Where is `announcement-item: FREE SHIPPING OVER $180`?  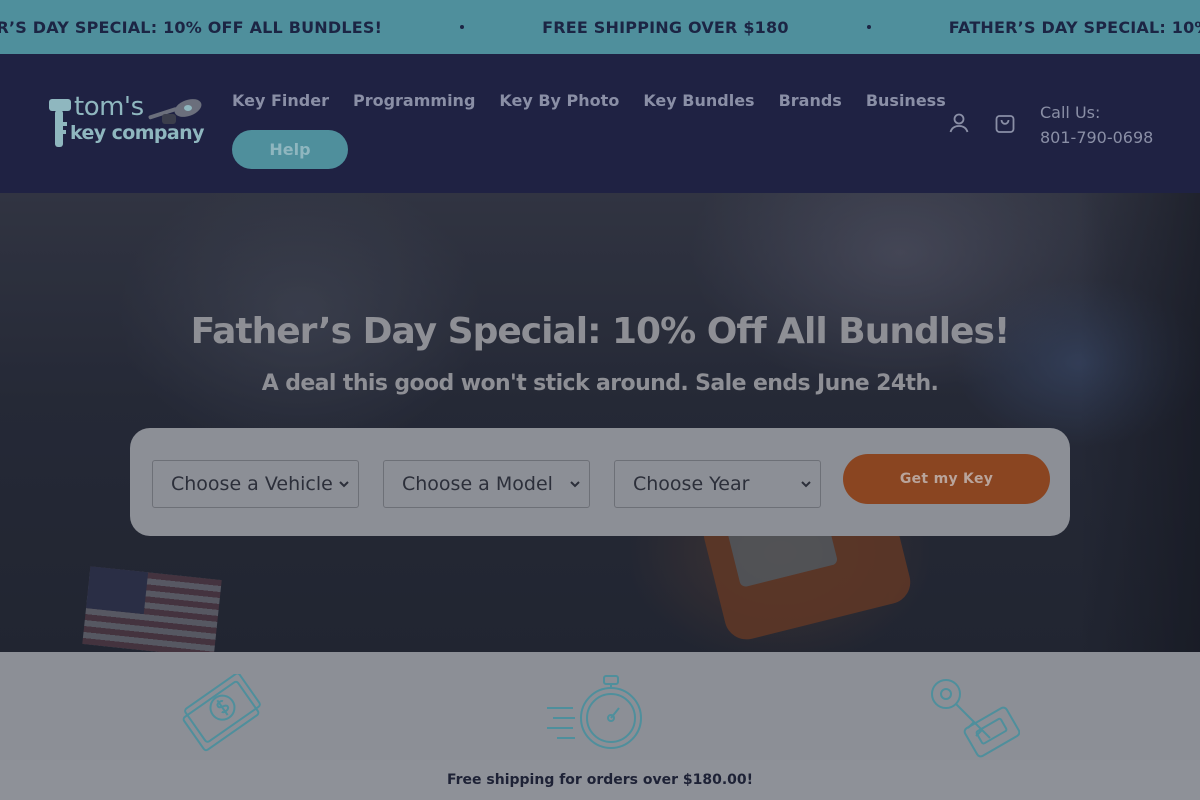
announcement-item: FREE SHIPPING OVER $180 is located at coordinates (665, 27).